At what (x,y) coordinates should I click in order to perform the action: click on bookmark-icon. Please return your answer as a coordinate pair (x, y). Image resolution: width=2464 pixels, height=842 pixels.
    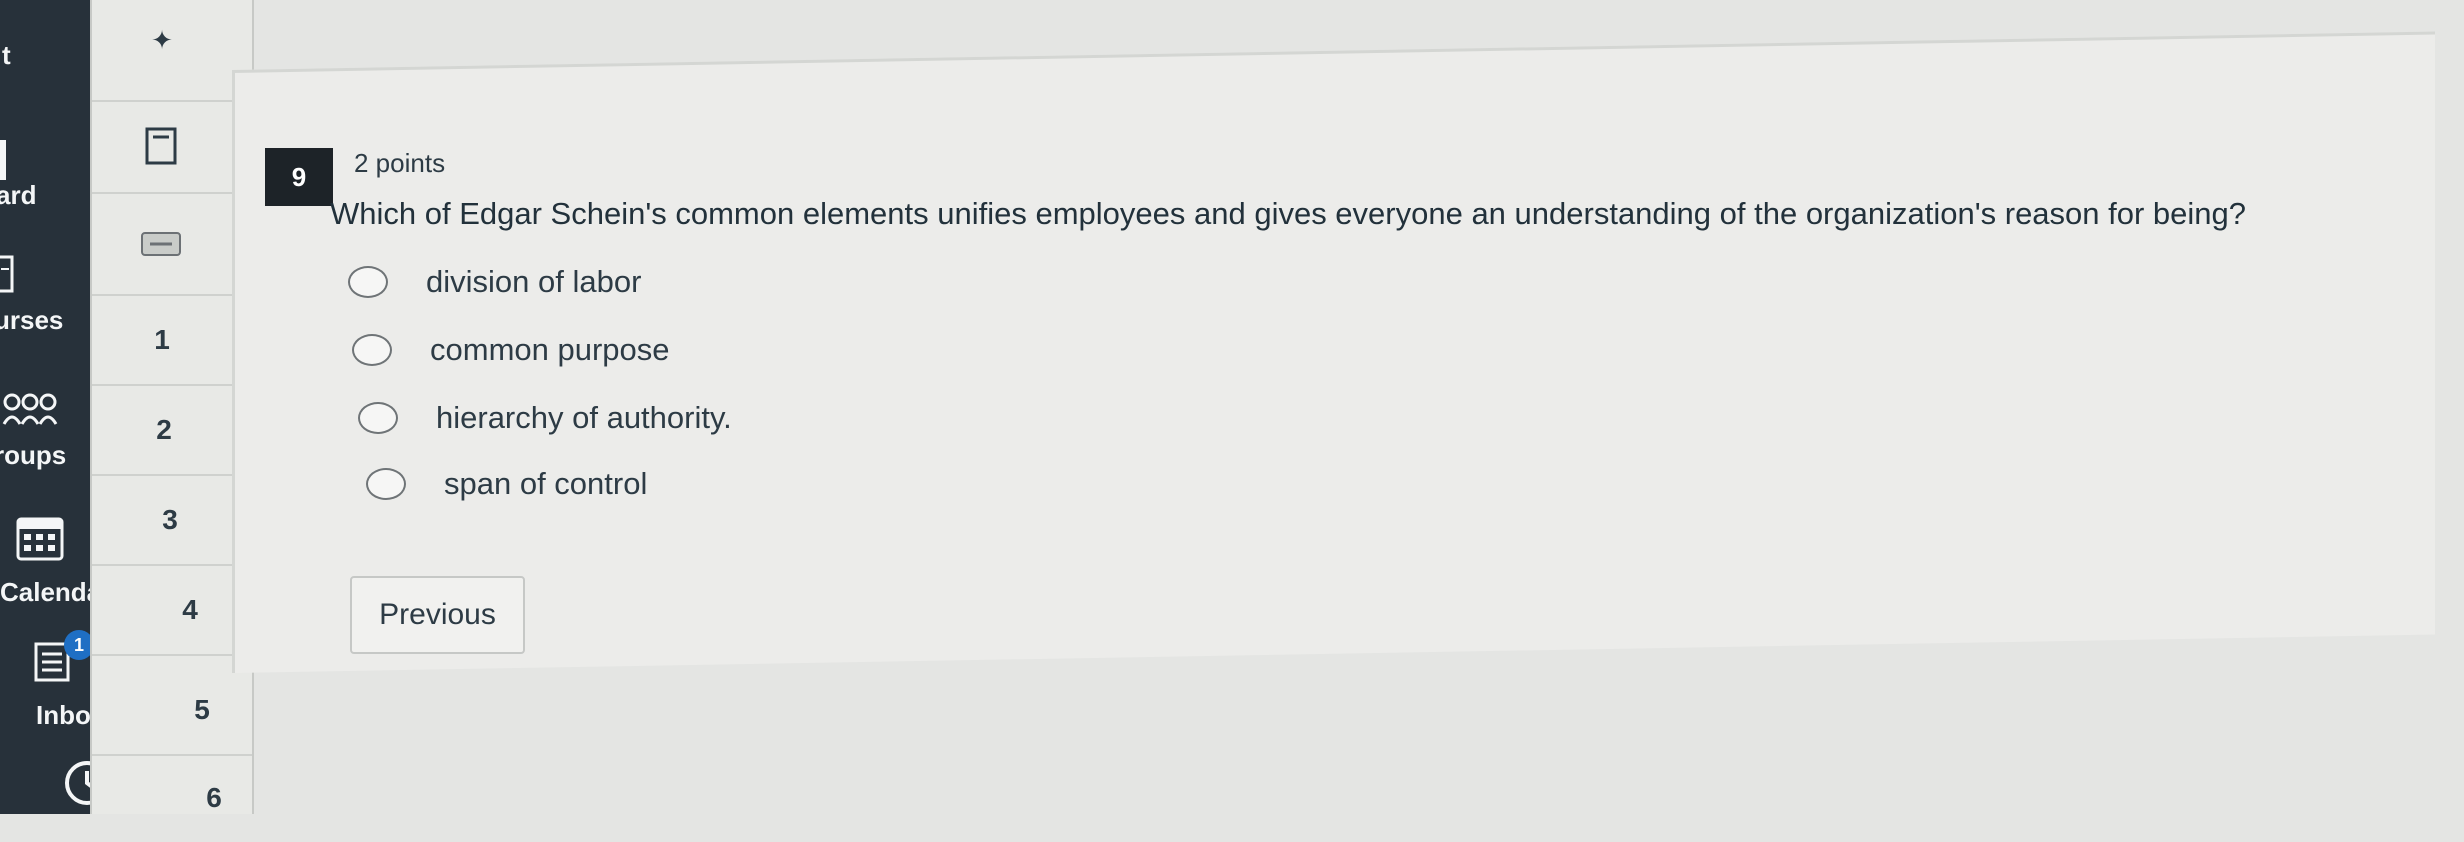
    Looking at the image, I should click on (162, 147).